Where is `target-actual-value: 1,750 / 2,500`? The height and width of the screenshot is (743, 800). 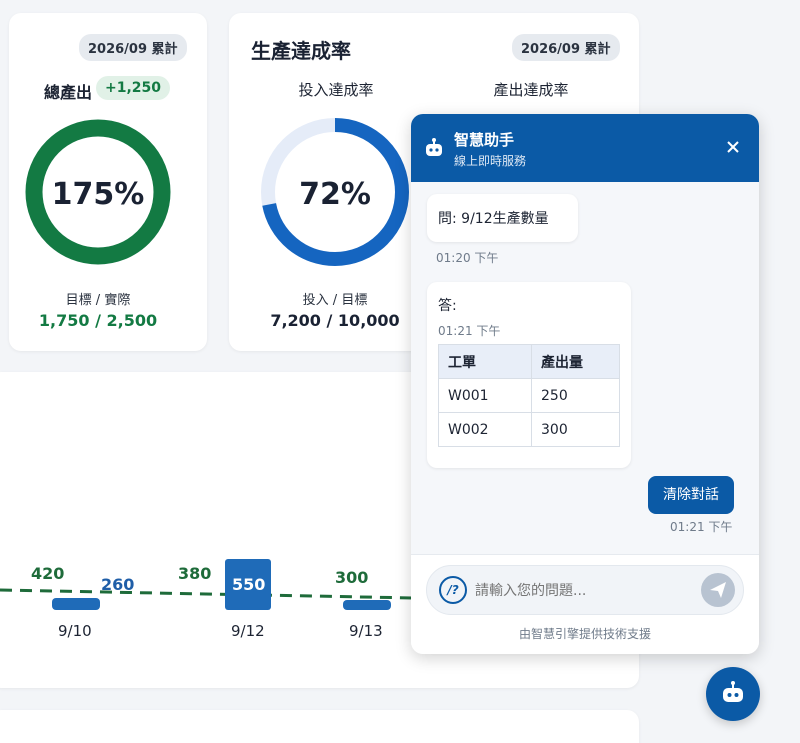 target-actual-value: 1,750 / 2,500 is located at coordinates (98, 320).